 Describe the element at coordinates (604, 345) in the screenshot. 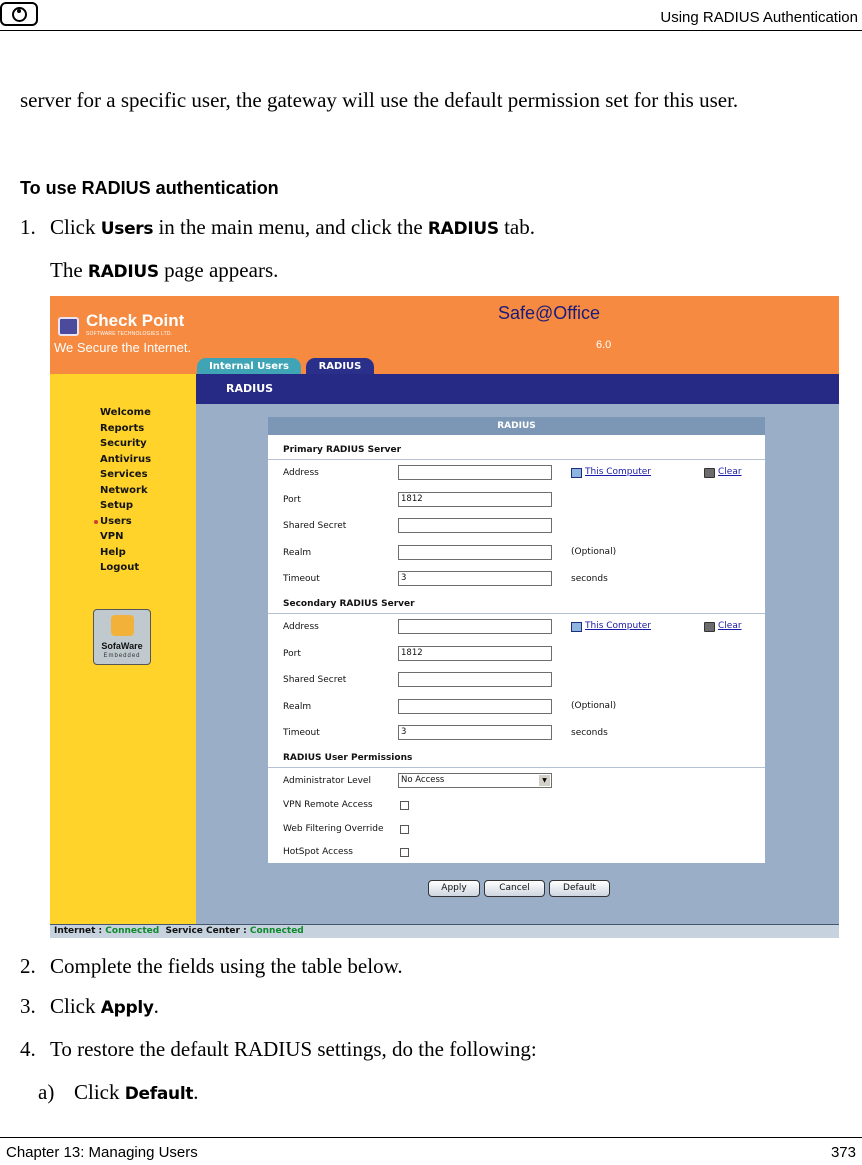

I see `product-version: 6.0` at that location.